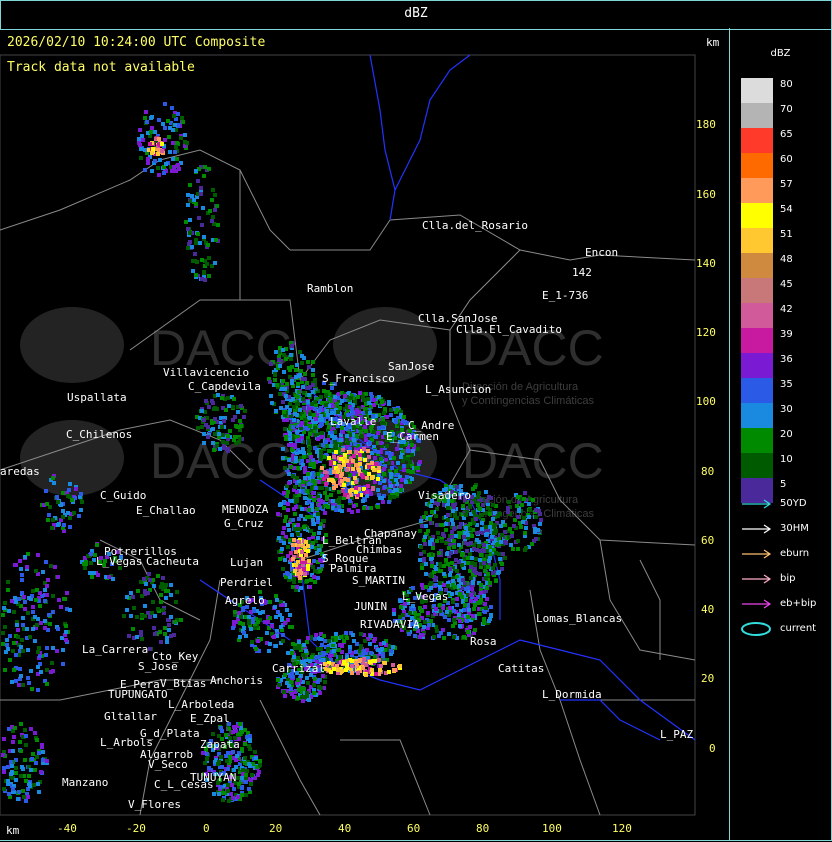 Image resolution: width=832 pixels, height=842 pixels. Describe the element at coordinates (458, 389) in the screenshot. I see `place-label: L_Asuncion` at that location.